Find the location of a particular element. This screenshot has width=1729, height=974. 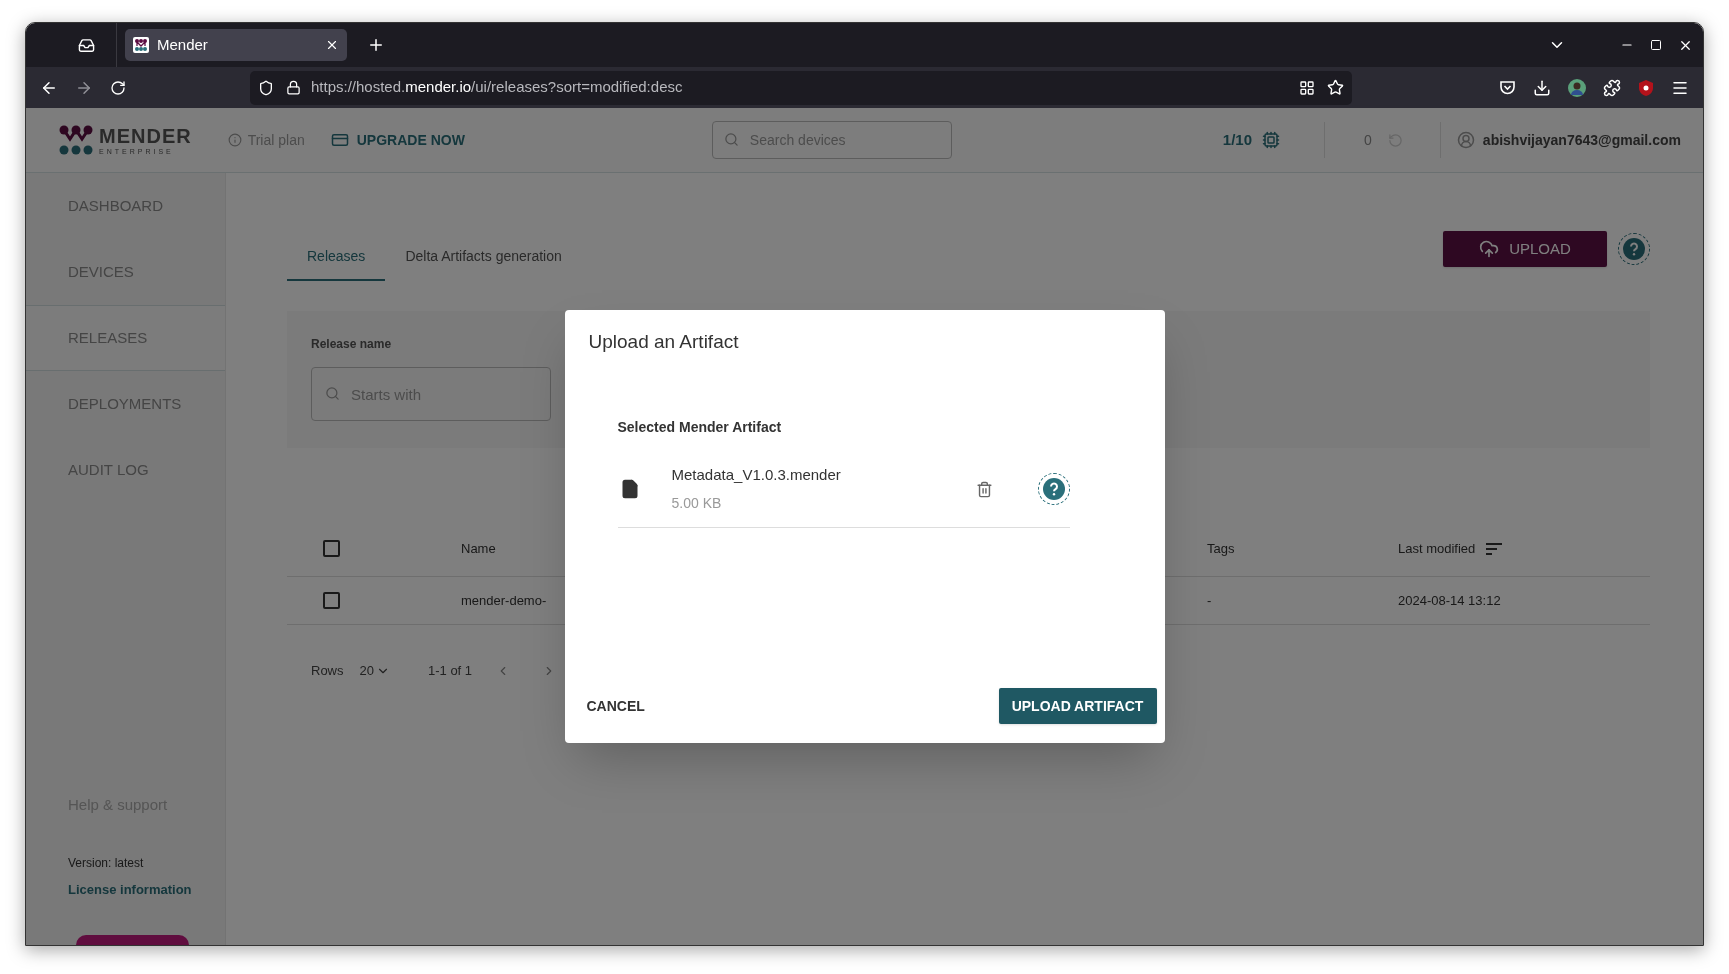

tray-icon is located at coordinates (86, 45).